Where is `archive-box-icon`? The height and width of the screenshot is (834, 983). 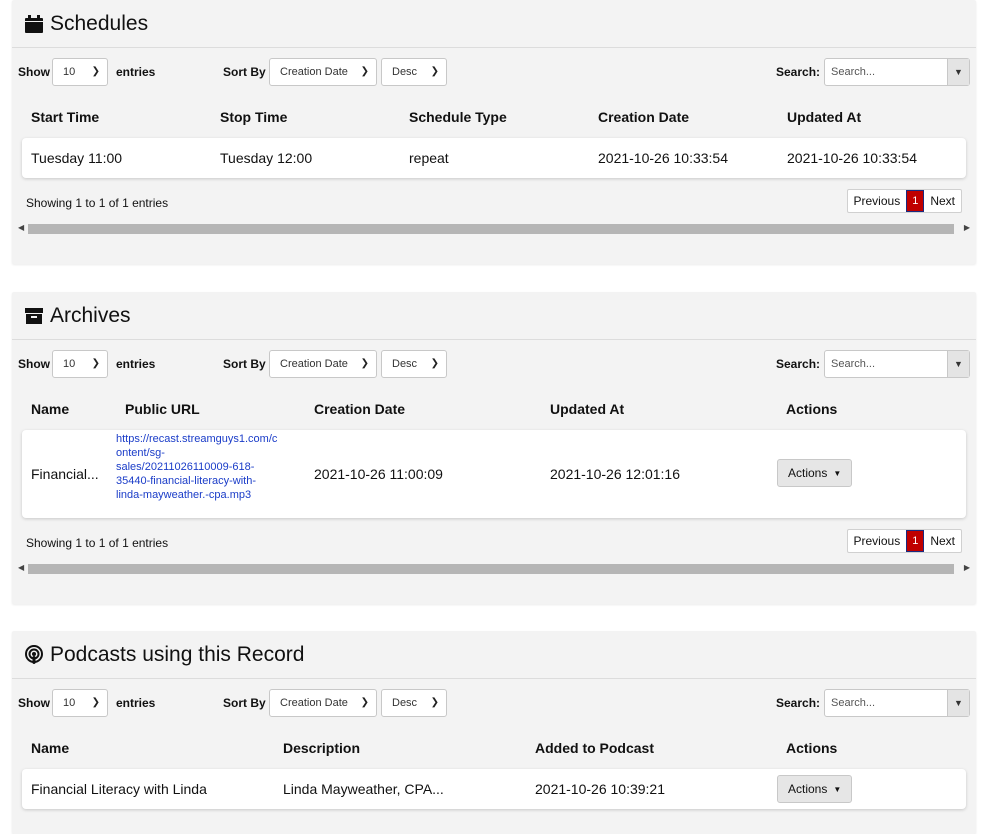
archive-box-icon is located at coordinates (34, 315).